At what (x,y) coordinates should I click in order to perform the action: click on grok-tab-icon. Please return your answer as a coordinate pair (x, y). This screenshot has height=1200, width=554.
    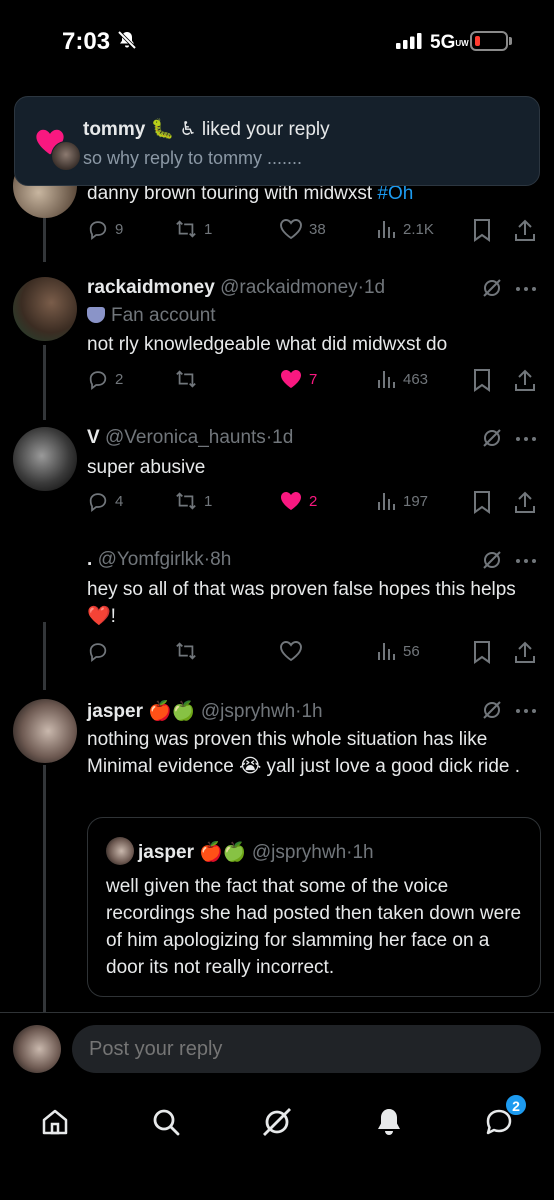
    Looking at the image, I should click on (277, 1122).